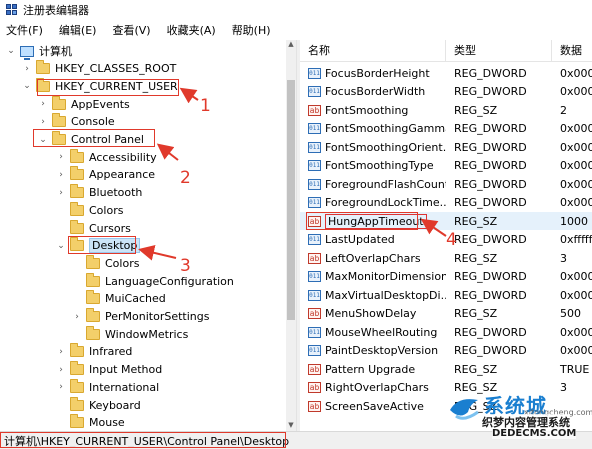 The height and width of the screenshot is (449, 592). Describe the element at coordinates (140, 317) in the screenshot. I see `tree-node: › PerMonitorSettings` at that location.